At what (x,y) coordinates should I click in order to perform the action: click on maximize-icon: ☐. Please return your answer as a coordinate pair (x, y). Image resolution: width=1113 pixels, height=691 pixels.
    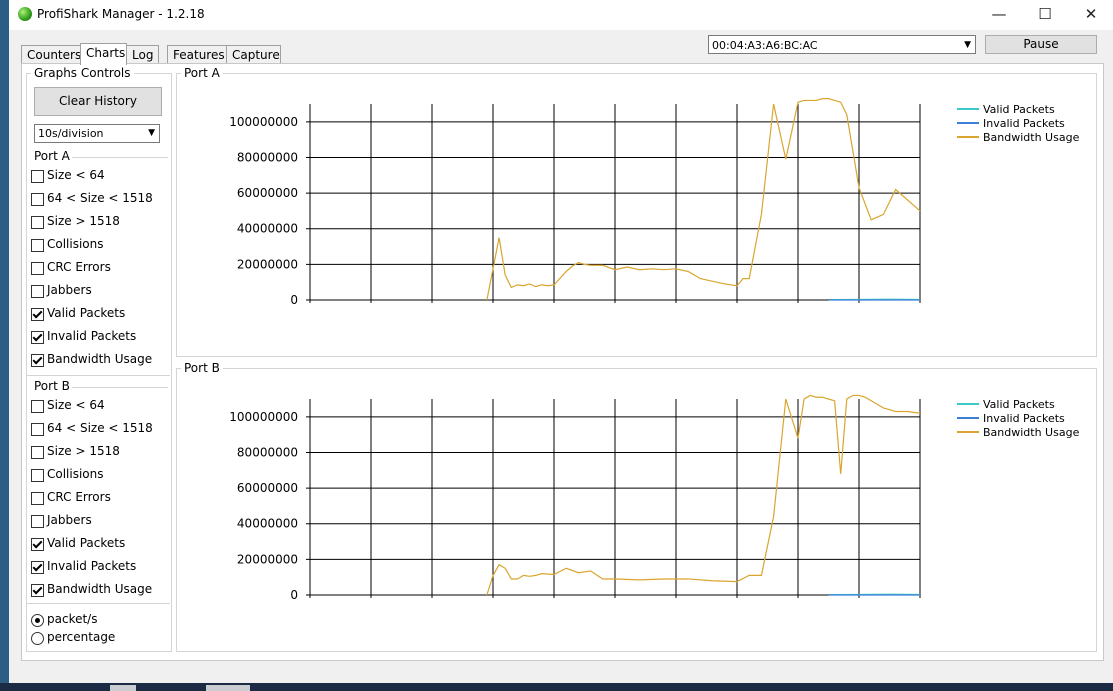
    Looking at the image, I should click on (1045, 15).